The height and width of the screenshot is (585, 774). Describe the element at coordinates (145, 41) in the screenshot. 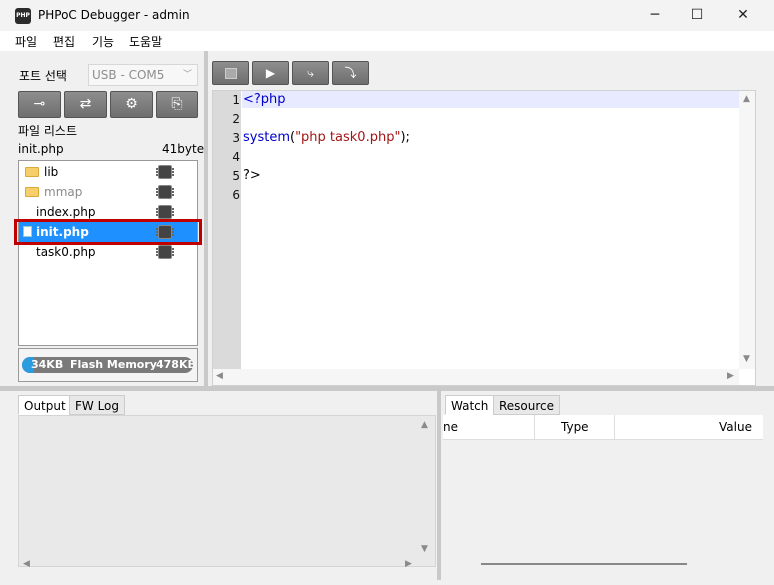

I see `menu-help: 도움말` at that location.